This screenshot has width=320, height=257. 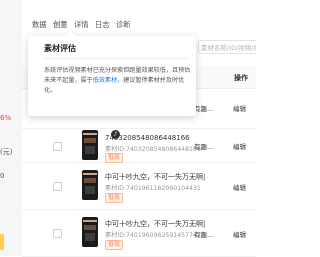 What do you see at coordinates (105, 27) in the screenshot?
I see `tab-logs: 日志` at bounding box center [105, 27].